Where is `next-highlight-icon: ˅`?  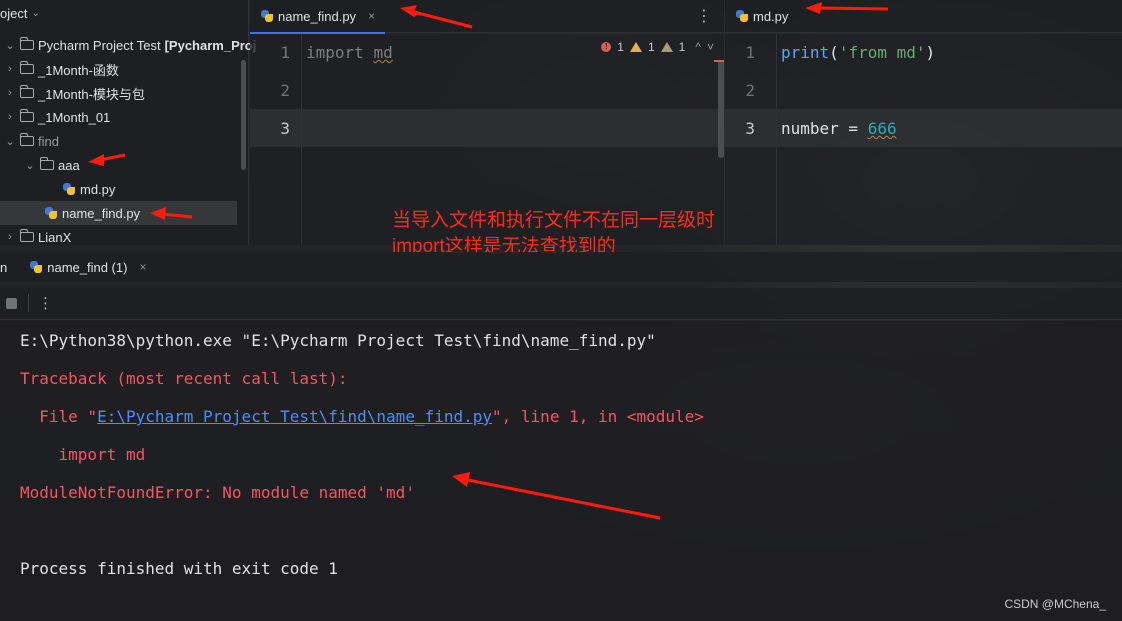 next-highlight-icon: ˅ is located at coordinates (710, 47).